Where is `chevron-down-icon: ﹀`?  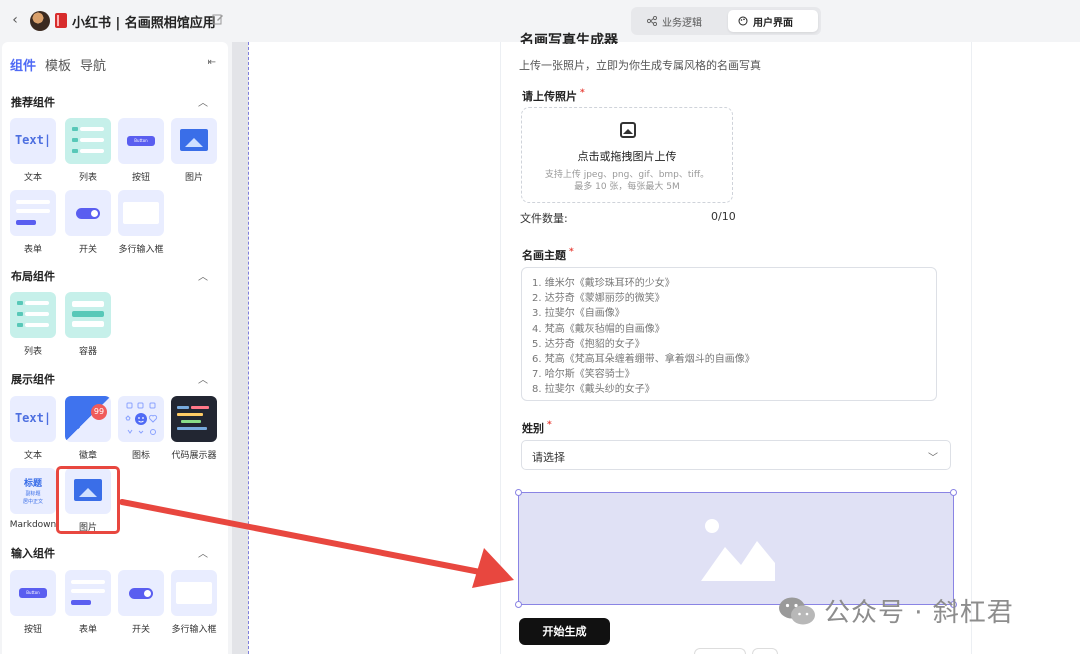 chevron-down-icon: ﹀ is located at coordinates (933, 458).